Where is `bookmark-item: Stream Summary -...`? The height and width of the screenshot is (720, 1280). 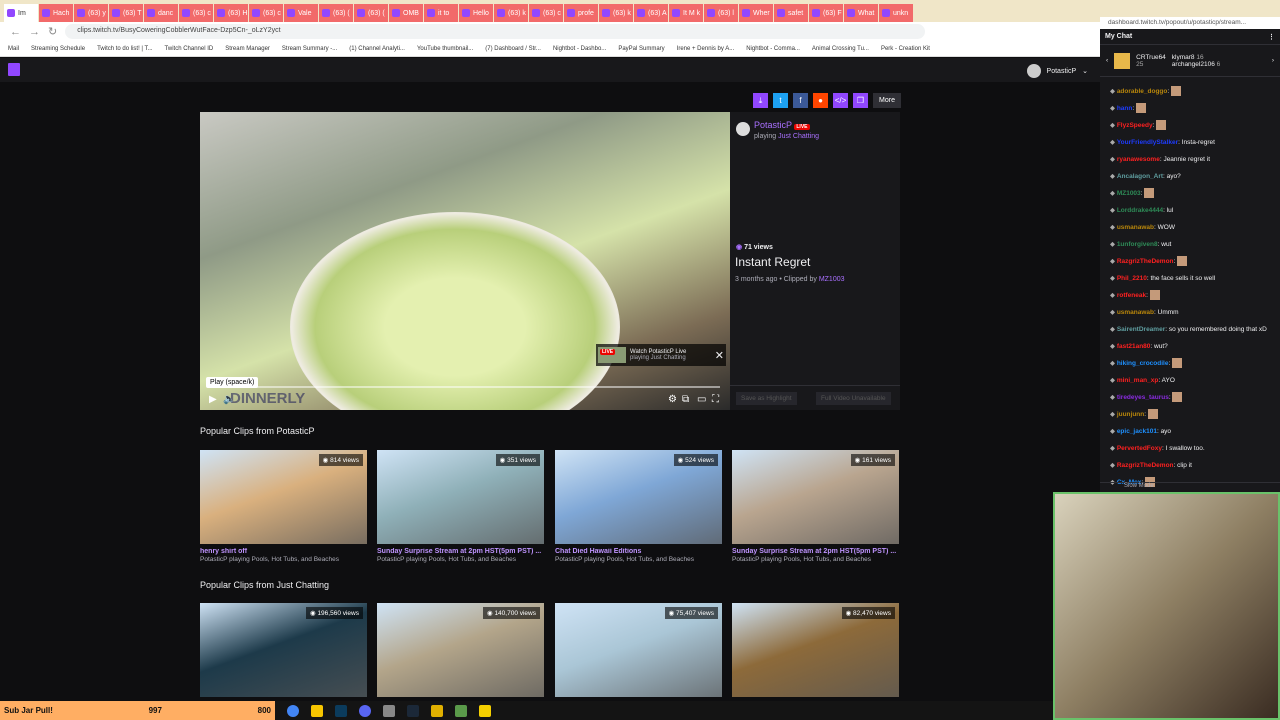
bookmark-item: Stream Summary -... is located at coordinates (309, 49).